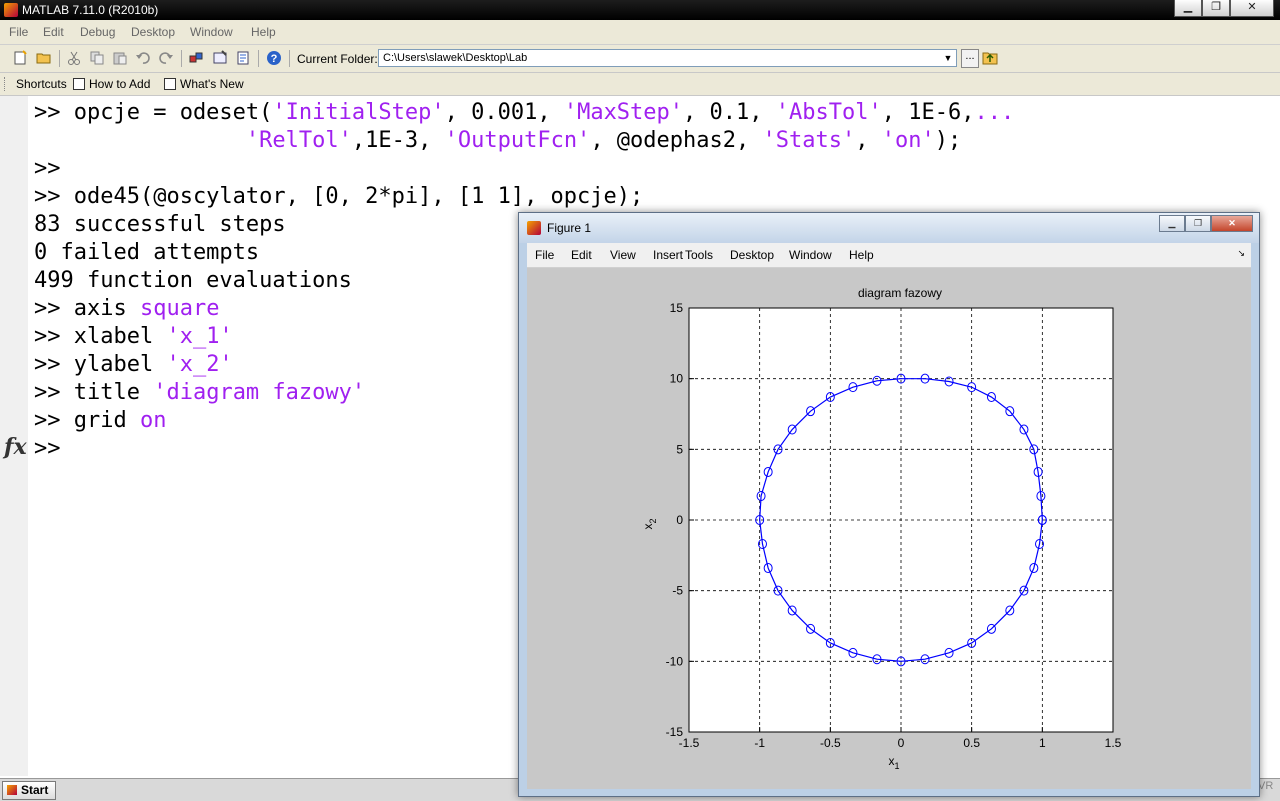  Describe the element at coordinates (94, 392) in the screenshot. I see `code-token: >> title` at that location.